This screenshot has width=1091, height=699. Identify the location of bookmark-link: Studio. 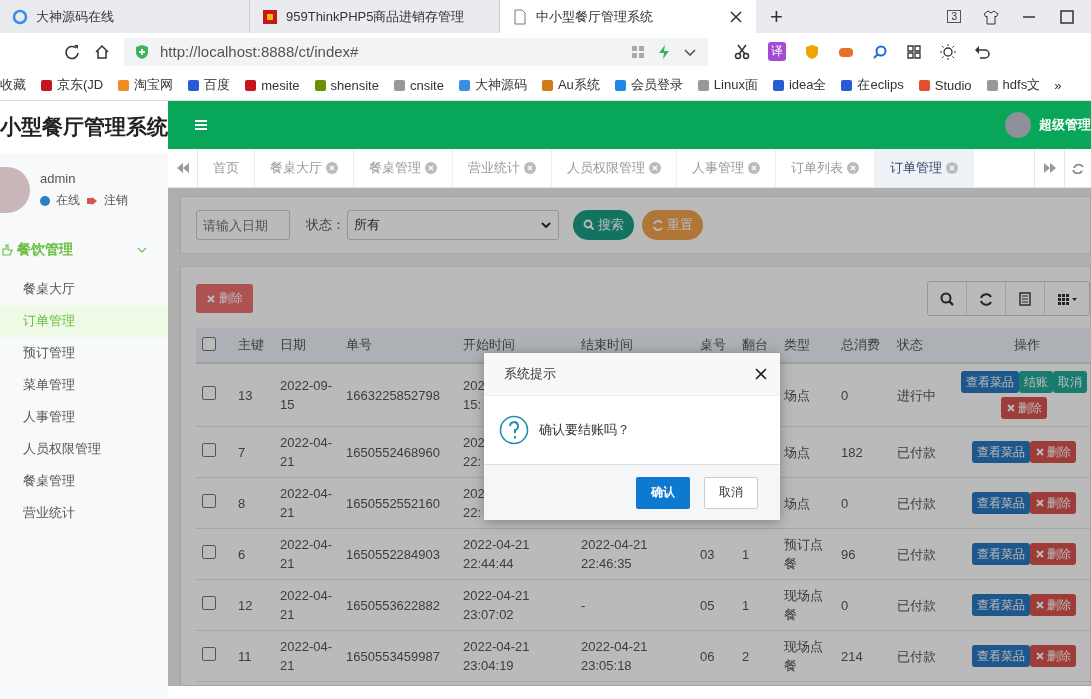
(944, 85).